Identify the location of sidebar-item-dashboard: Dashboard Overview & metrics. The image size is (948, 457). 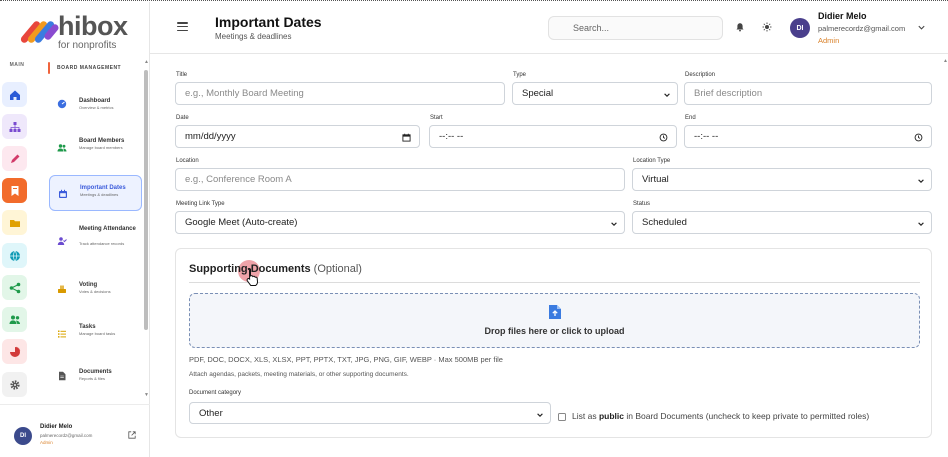
(95, 103).